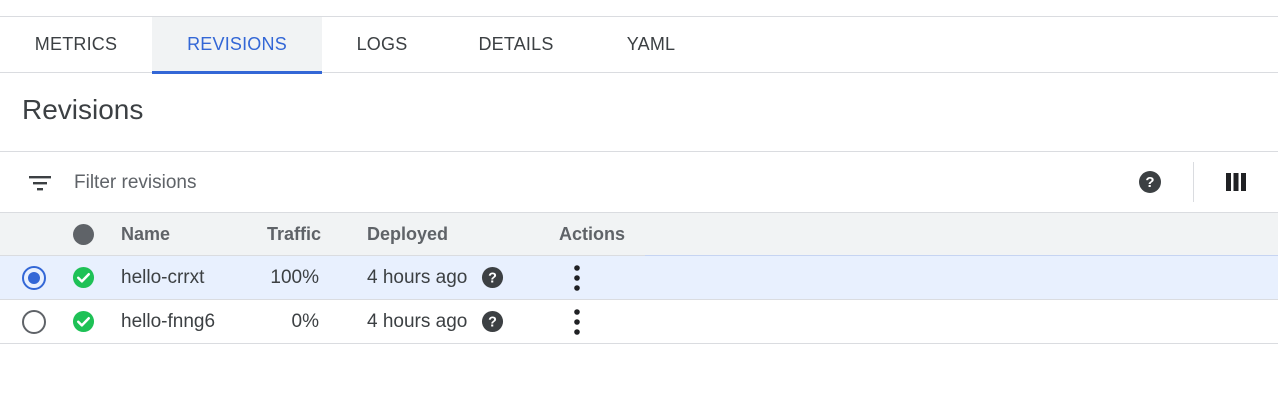 This screenshot has height=404, width=1278. What do you see at coordinates (145, 234) in the screenshot?
I see `column-header-name: Name` at bounding box center [145, 234].